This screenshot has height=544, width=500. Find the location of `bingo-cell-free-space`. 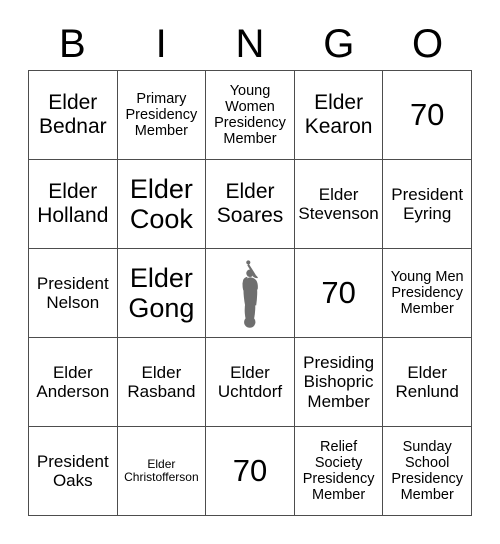

bingo-cell-free-space is located at coordinates (250, 293).